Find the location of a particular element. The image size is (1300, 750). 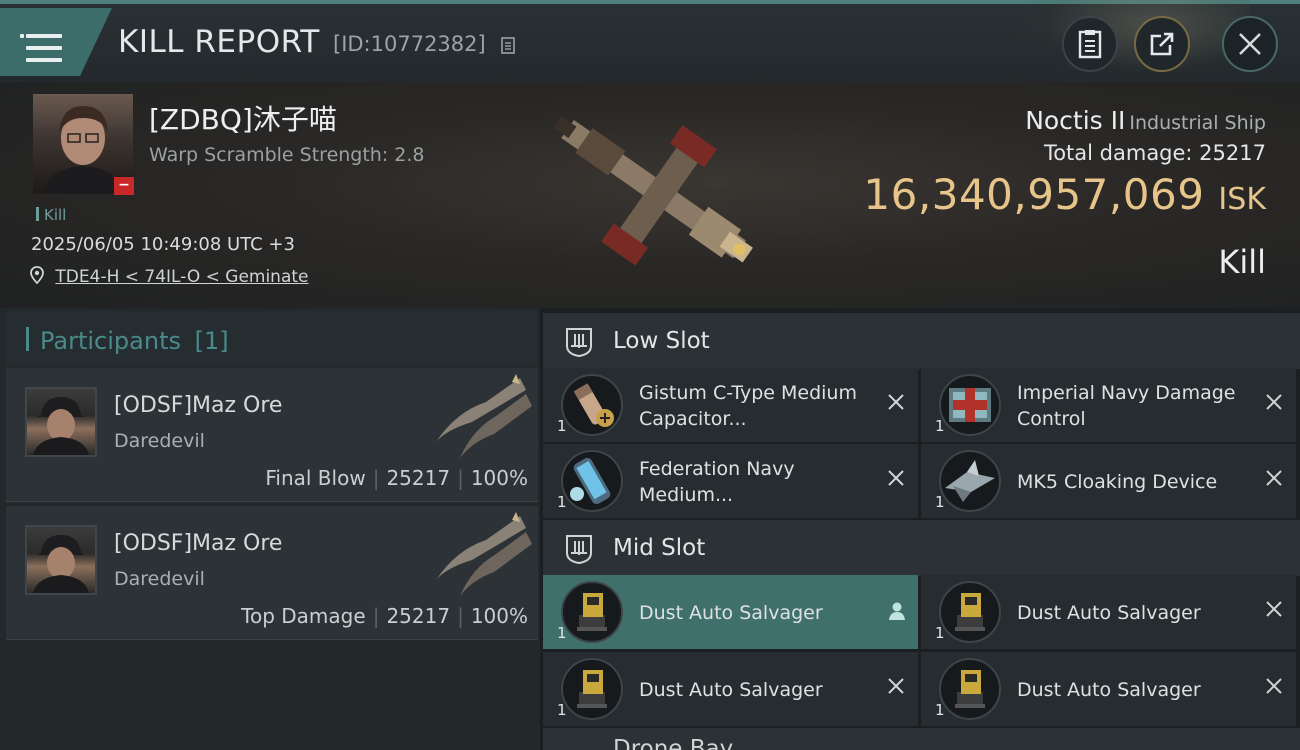

dropped-item-person-icon is located at coordinates (897, 611).